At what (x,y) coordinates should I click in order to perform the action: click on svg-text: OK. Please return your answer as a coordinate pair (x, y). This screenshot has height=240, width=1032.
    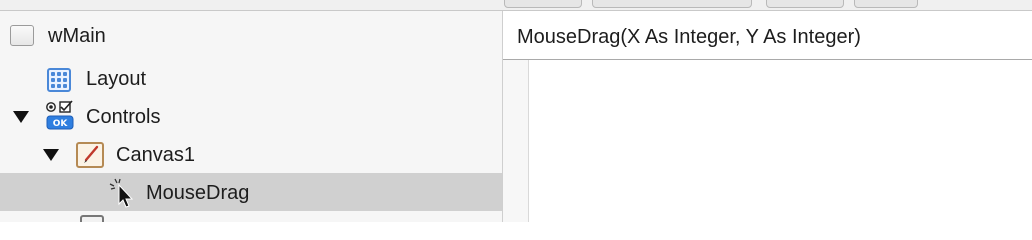
    Looking at the image, I should click on (61, 124).